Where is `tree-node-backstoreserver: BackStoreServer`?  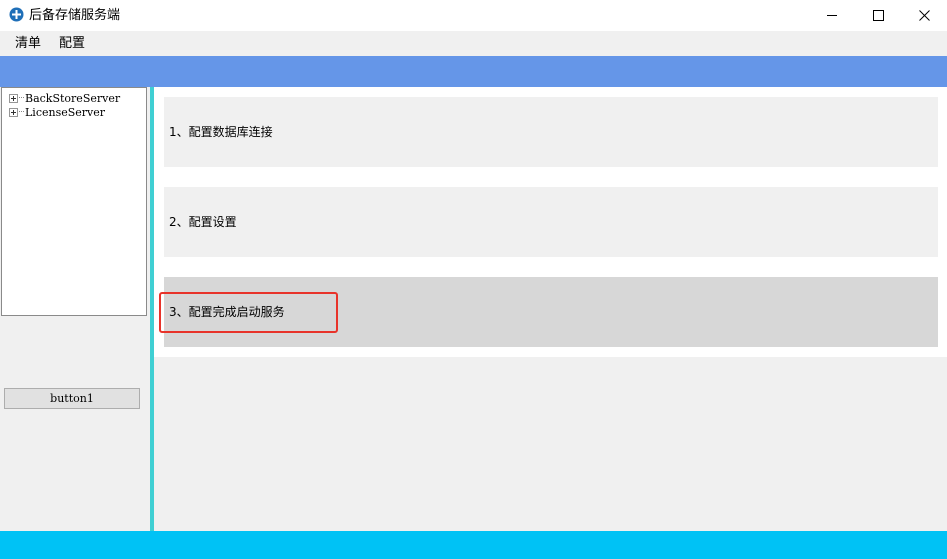 tree-node-backstoreserver: BackStoreServer is located at coordinates (64, 98).